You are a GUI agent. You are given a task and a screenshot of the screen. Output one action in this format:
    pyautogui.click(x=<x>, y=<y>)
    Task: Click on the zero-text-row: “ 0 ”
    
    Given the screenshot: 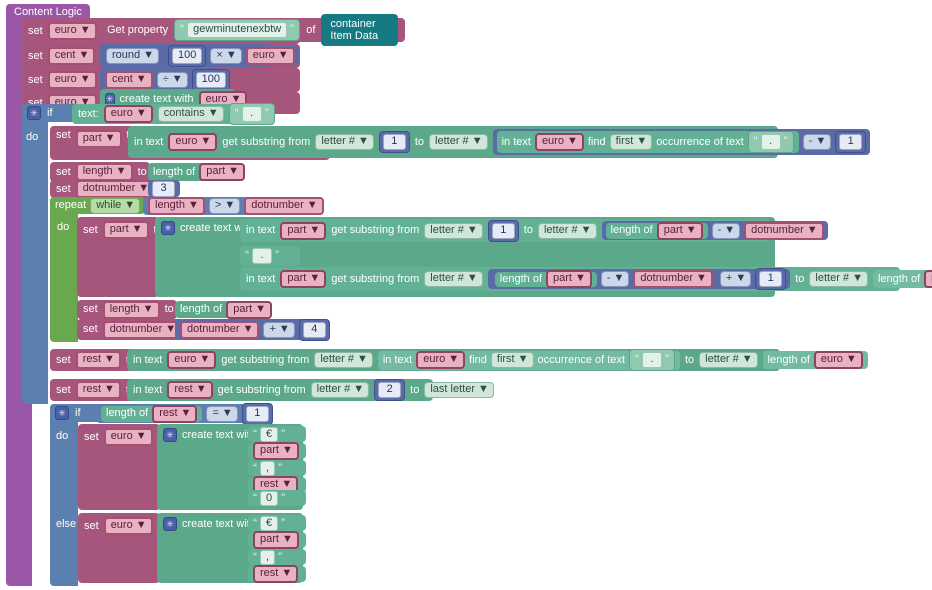 What is the action you would take?
    pyautogui.click(x=277, y=498)
    